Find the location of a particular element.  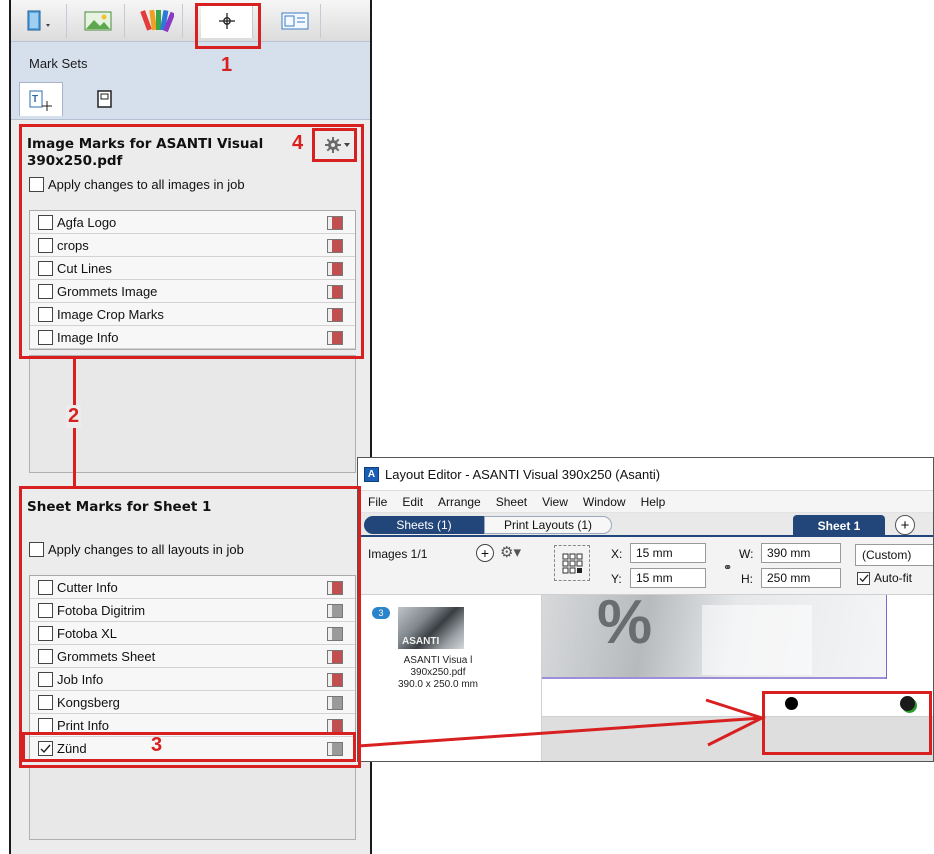

size-preset-select: (Custom) is located at coordinates (894, 555).